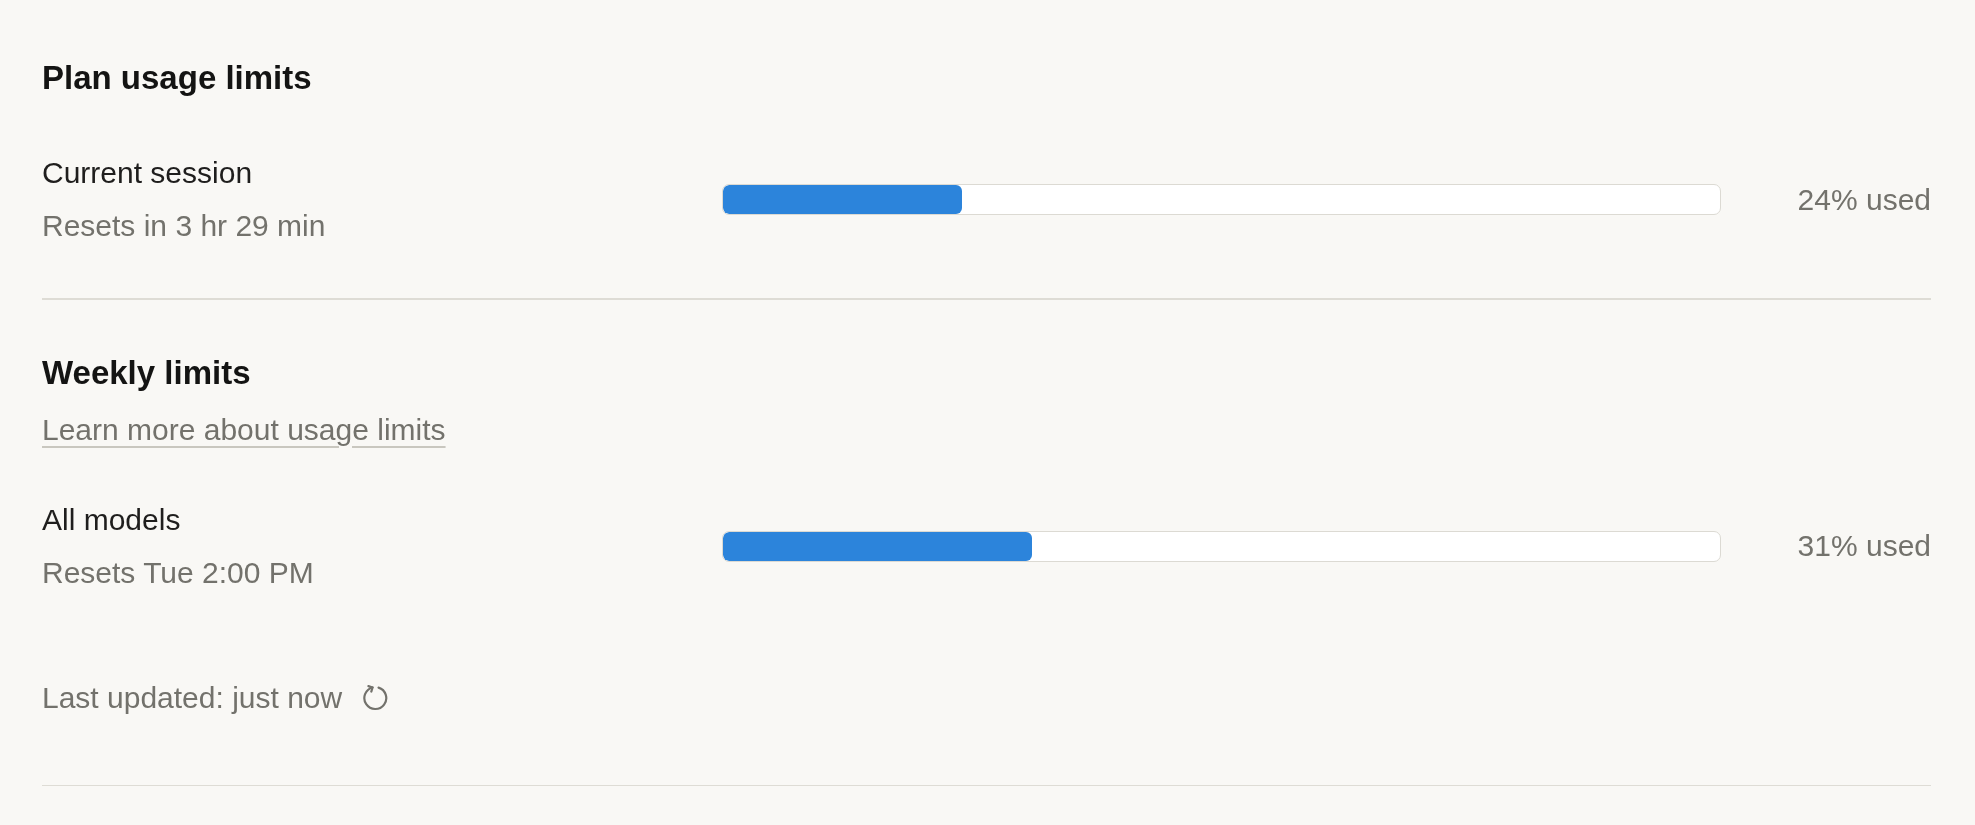 This screenshot has height=825, width=1975. What do you see at coordinates (192, 697) in the screenshot?
I see `last-updated-text: Last updated: just now` at bounding box center [192, 697].